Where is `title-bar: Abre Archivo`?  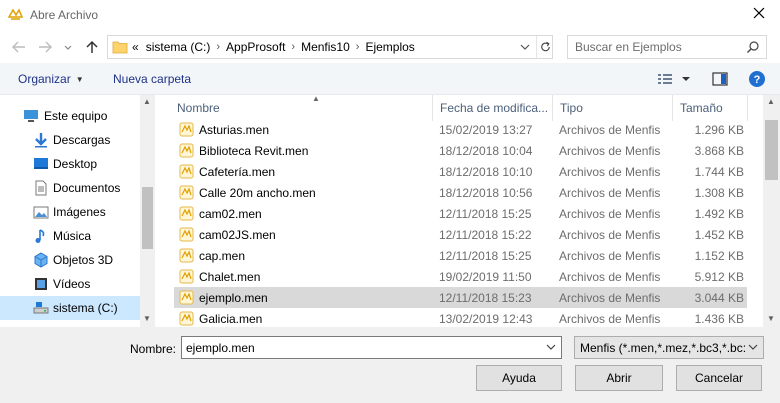 title-bar: Abre Archivo is located at coordinates (390, 15).